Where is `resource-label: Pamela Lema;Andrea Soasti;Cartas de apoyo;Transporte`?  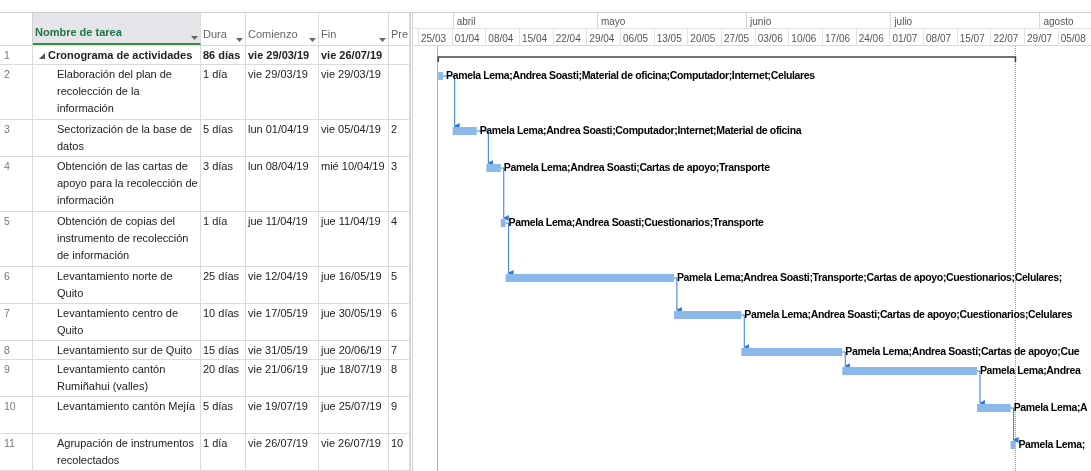
resource-label: Pamela Lema;Andrea Soasti;Cartas de apoyo;Transporte is located at coordinates (636, 167).